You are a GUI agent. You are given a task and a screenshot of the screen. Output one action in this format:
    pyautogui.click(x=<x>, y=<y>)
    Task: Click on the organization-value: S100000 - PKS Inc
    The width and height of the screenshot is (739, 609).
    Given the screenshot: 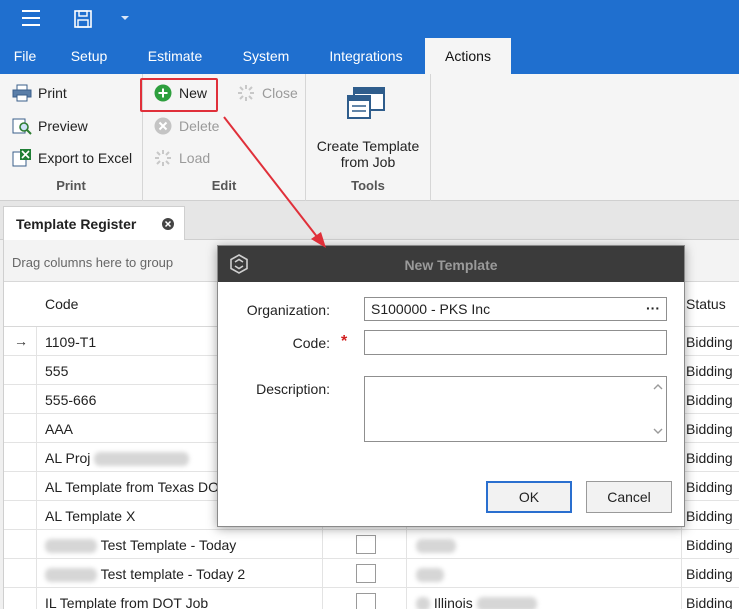 What is the action you would take?
    pyautogui.click(x=431, y=309)
    